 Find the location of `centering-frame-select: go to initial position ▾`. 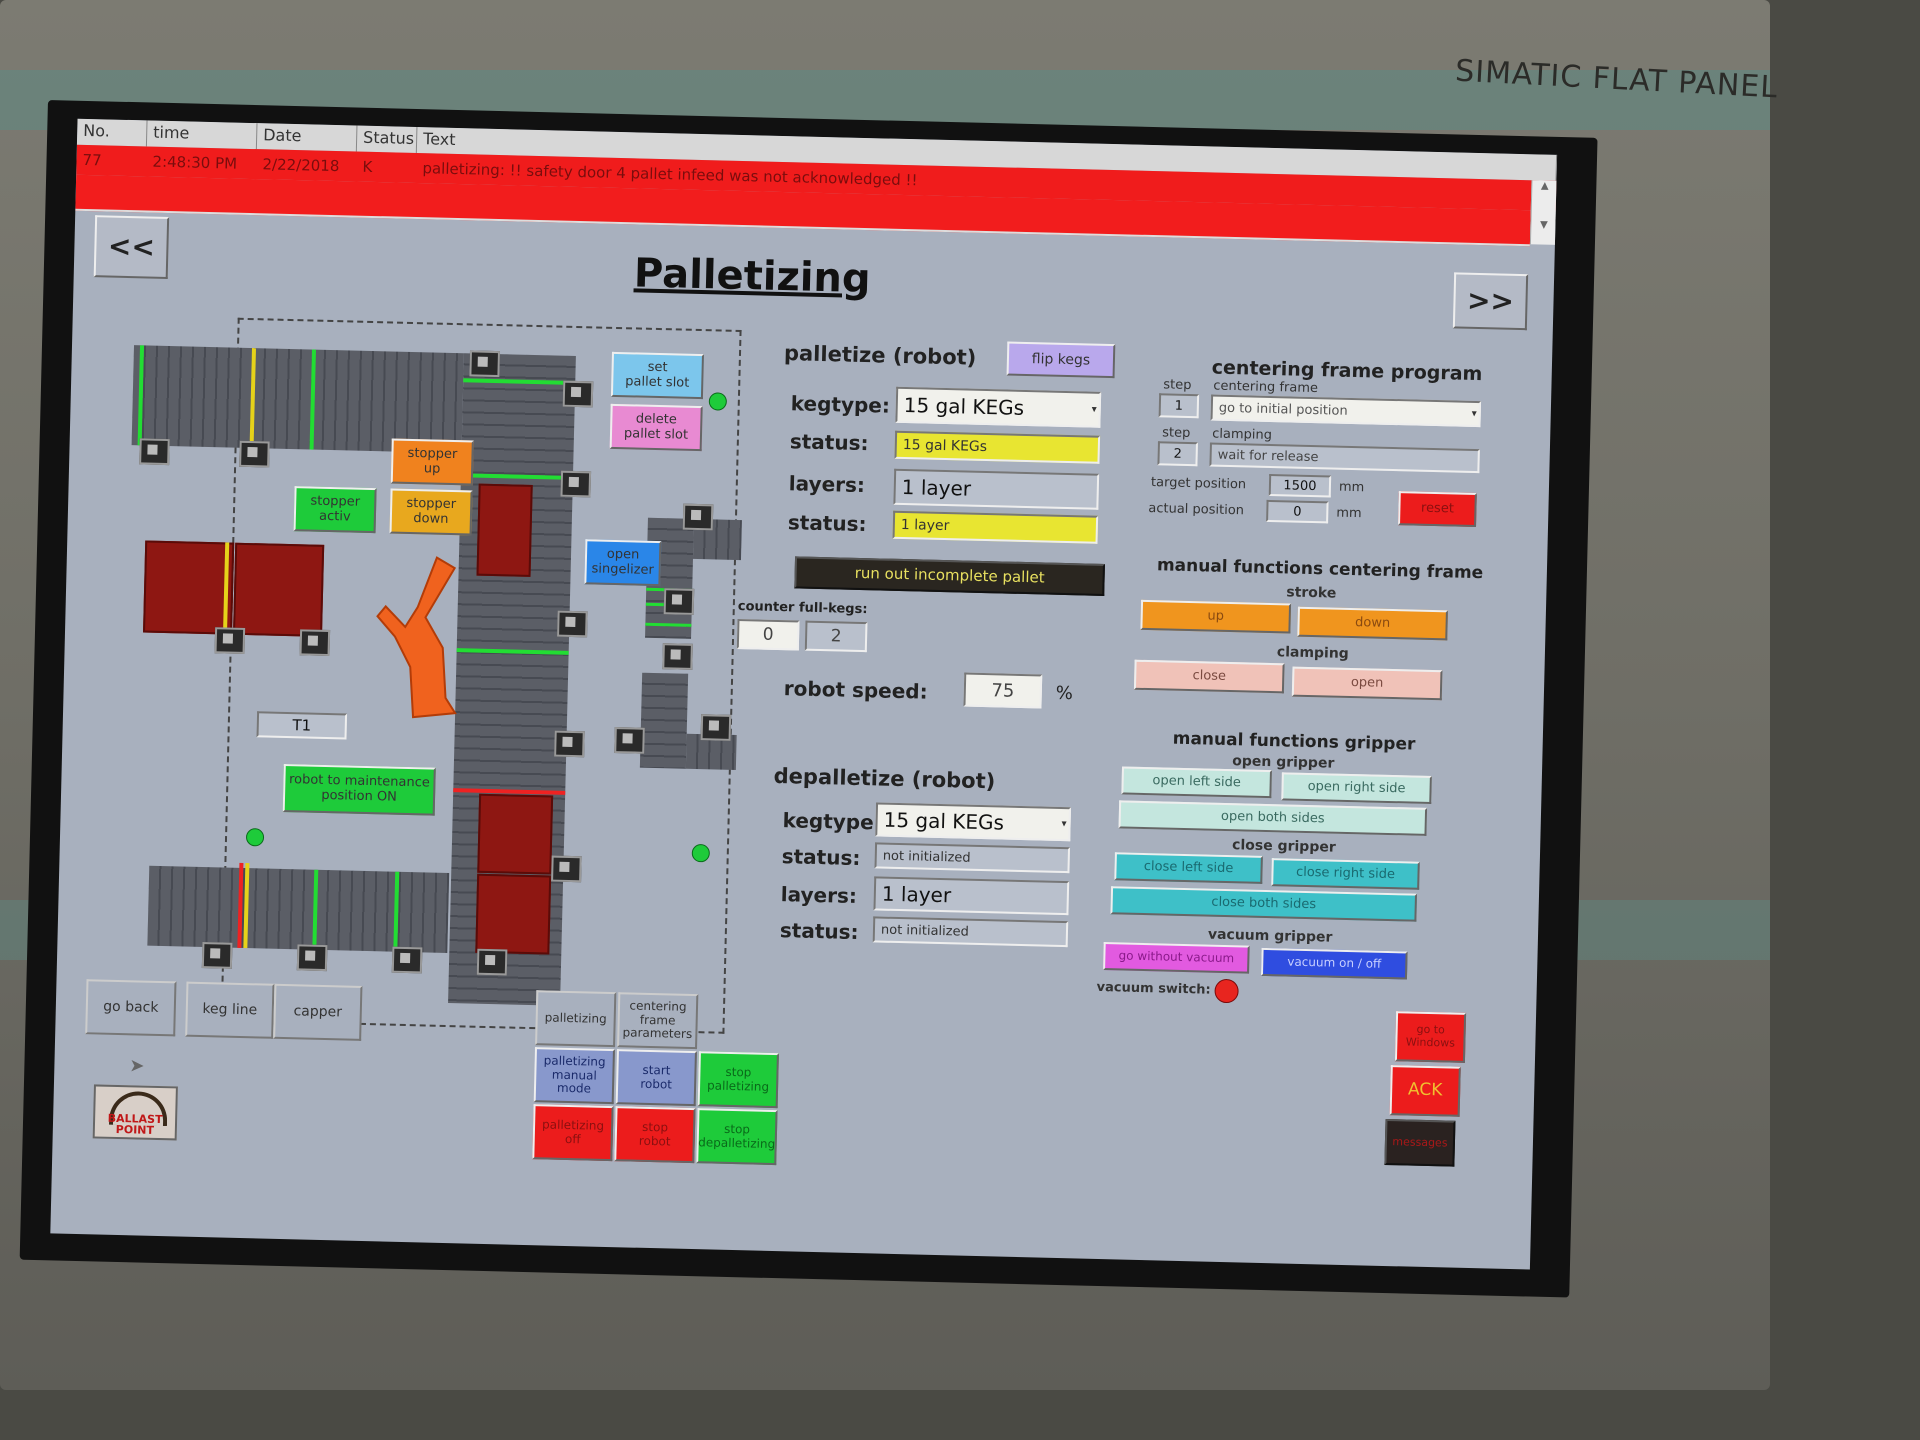

centering-frame-select: go to initial position ▾ is located at coordinates (1346, 411).